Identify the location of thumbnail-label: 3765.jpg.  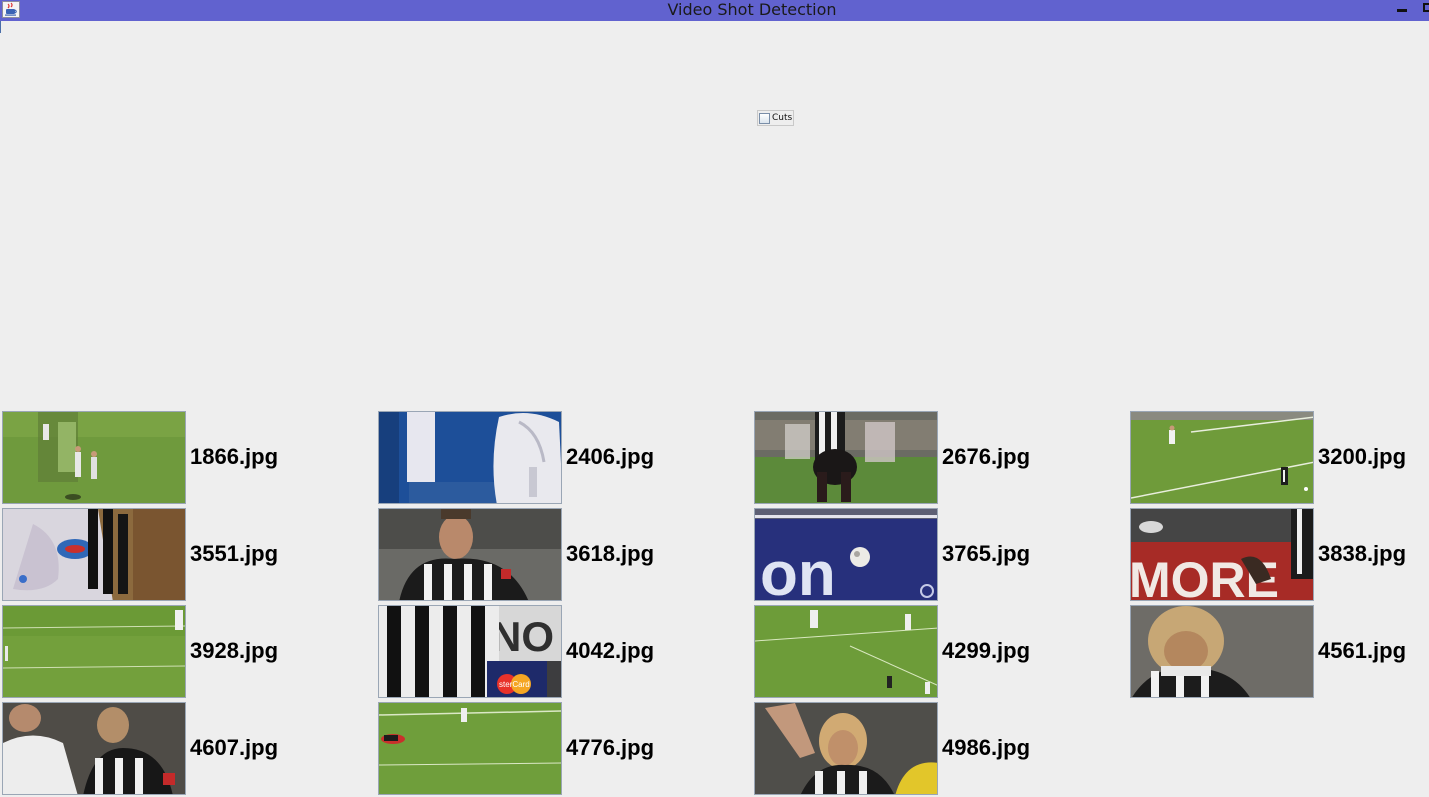
(986, 553).